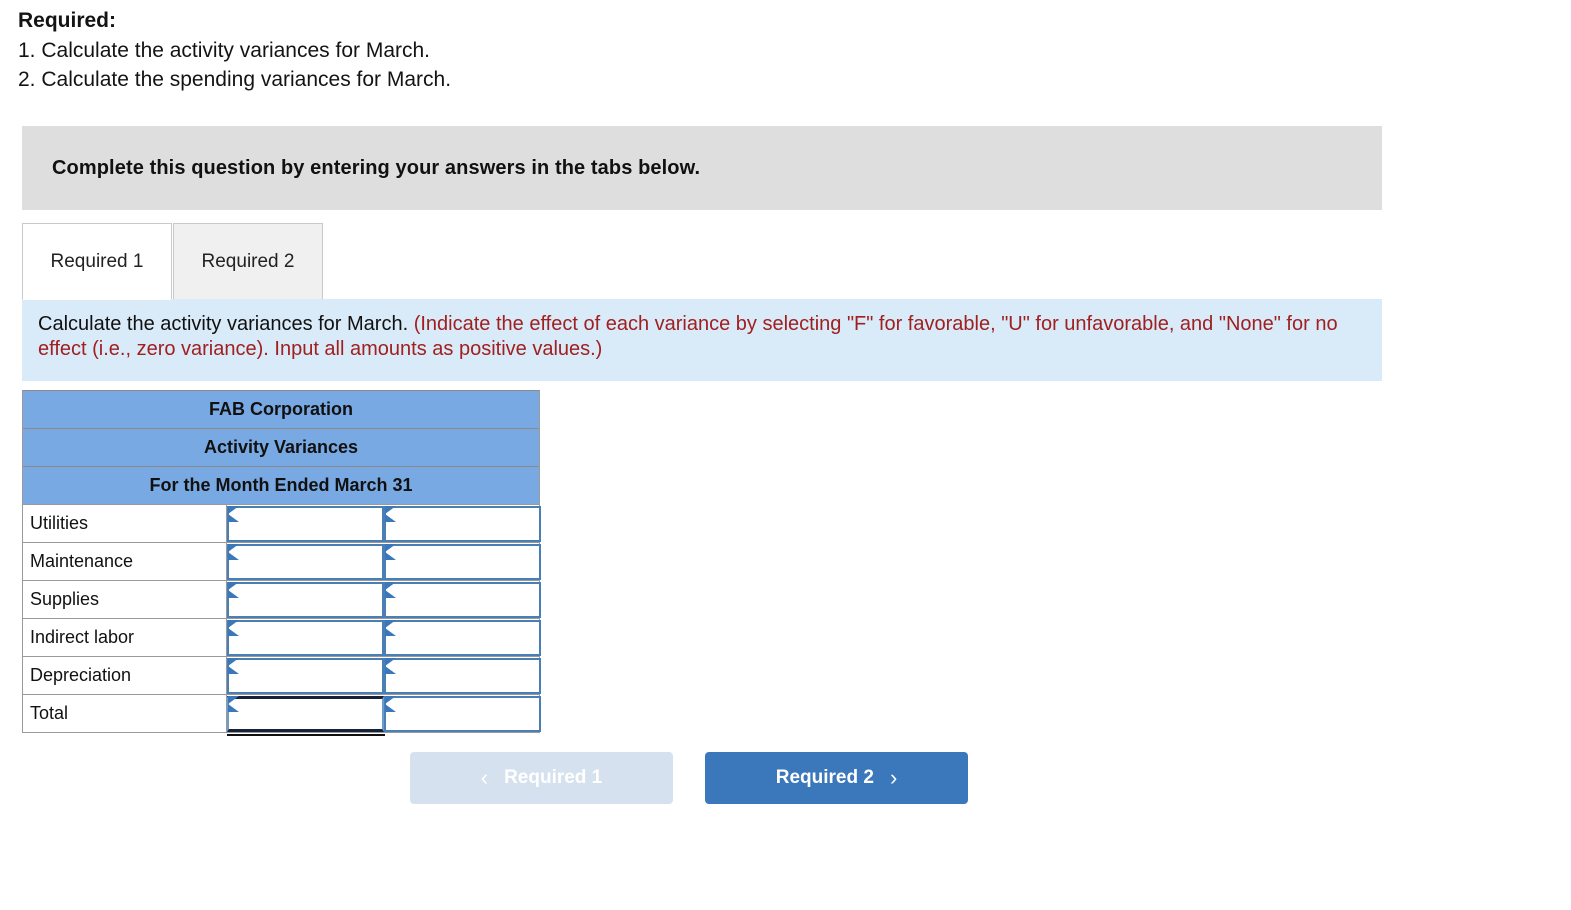  What do you see at coordinates (702, 260) in the screenshot?
I see `tab-bar: Required 1 Required 2` at bounding box center [702, 260].